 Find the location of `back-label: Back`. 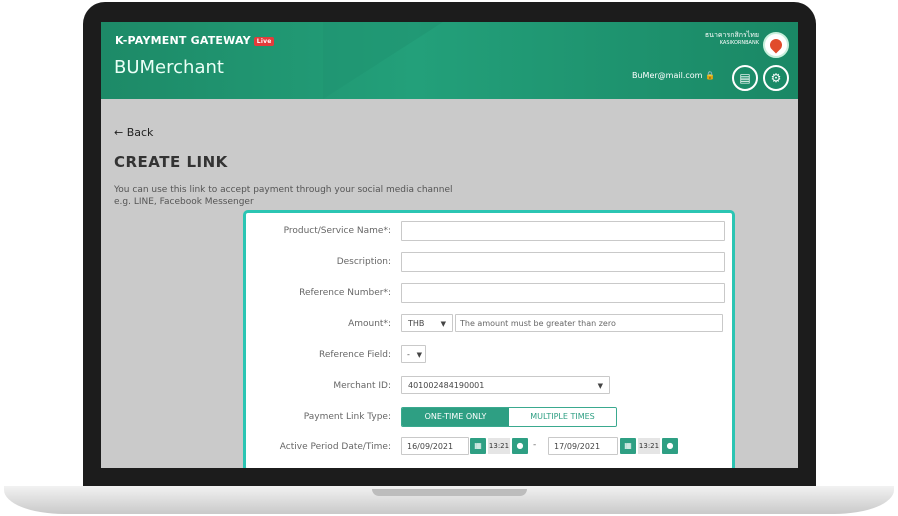

back-label: Back is located at coordinates (140, 132).